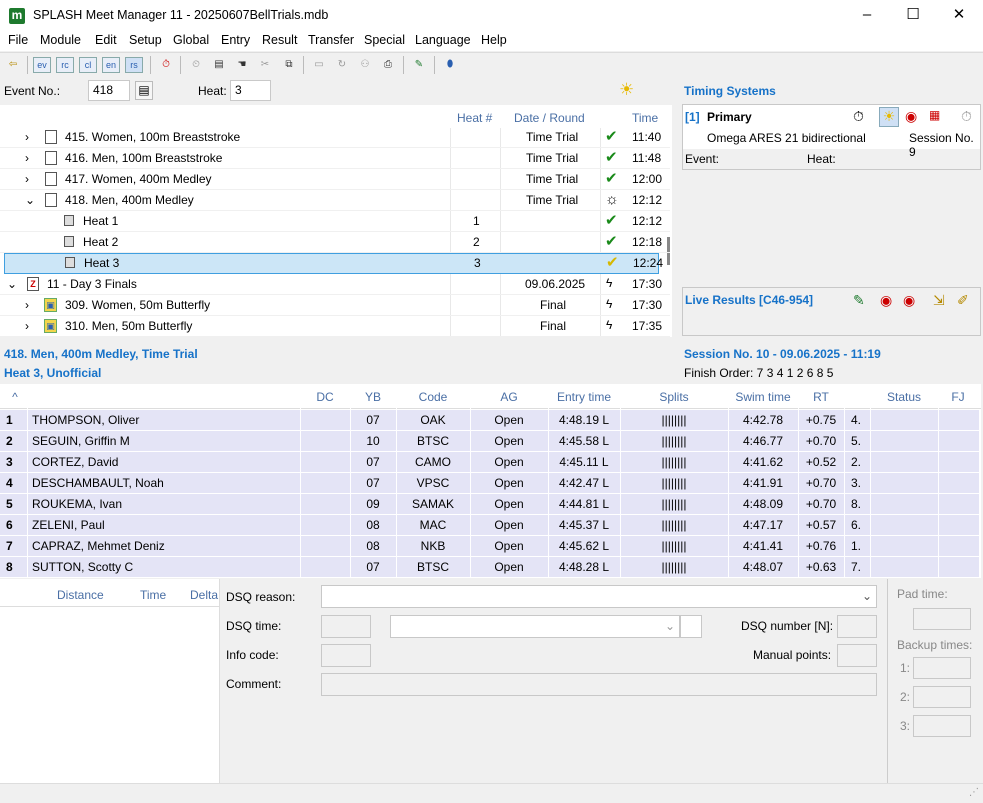  What do you see at coordinates (942, 697) in the screenshot?
I see `backup-2-field` at bounding box center [942, 697].